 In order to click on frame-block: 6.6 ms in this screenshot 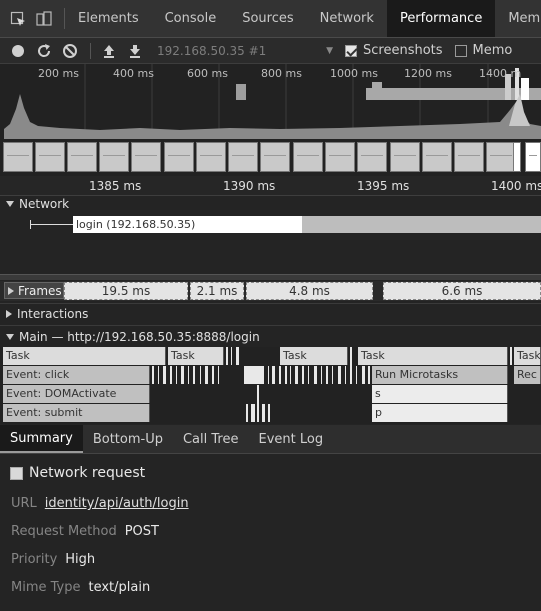, I will do `click(462, 291)`.